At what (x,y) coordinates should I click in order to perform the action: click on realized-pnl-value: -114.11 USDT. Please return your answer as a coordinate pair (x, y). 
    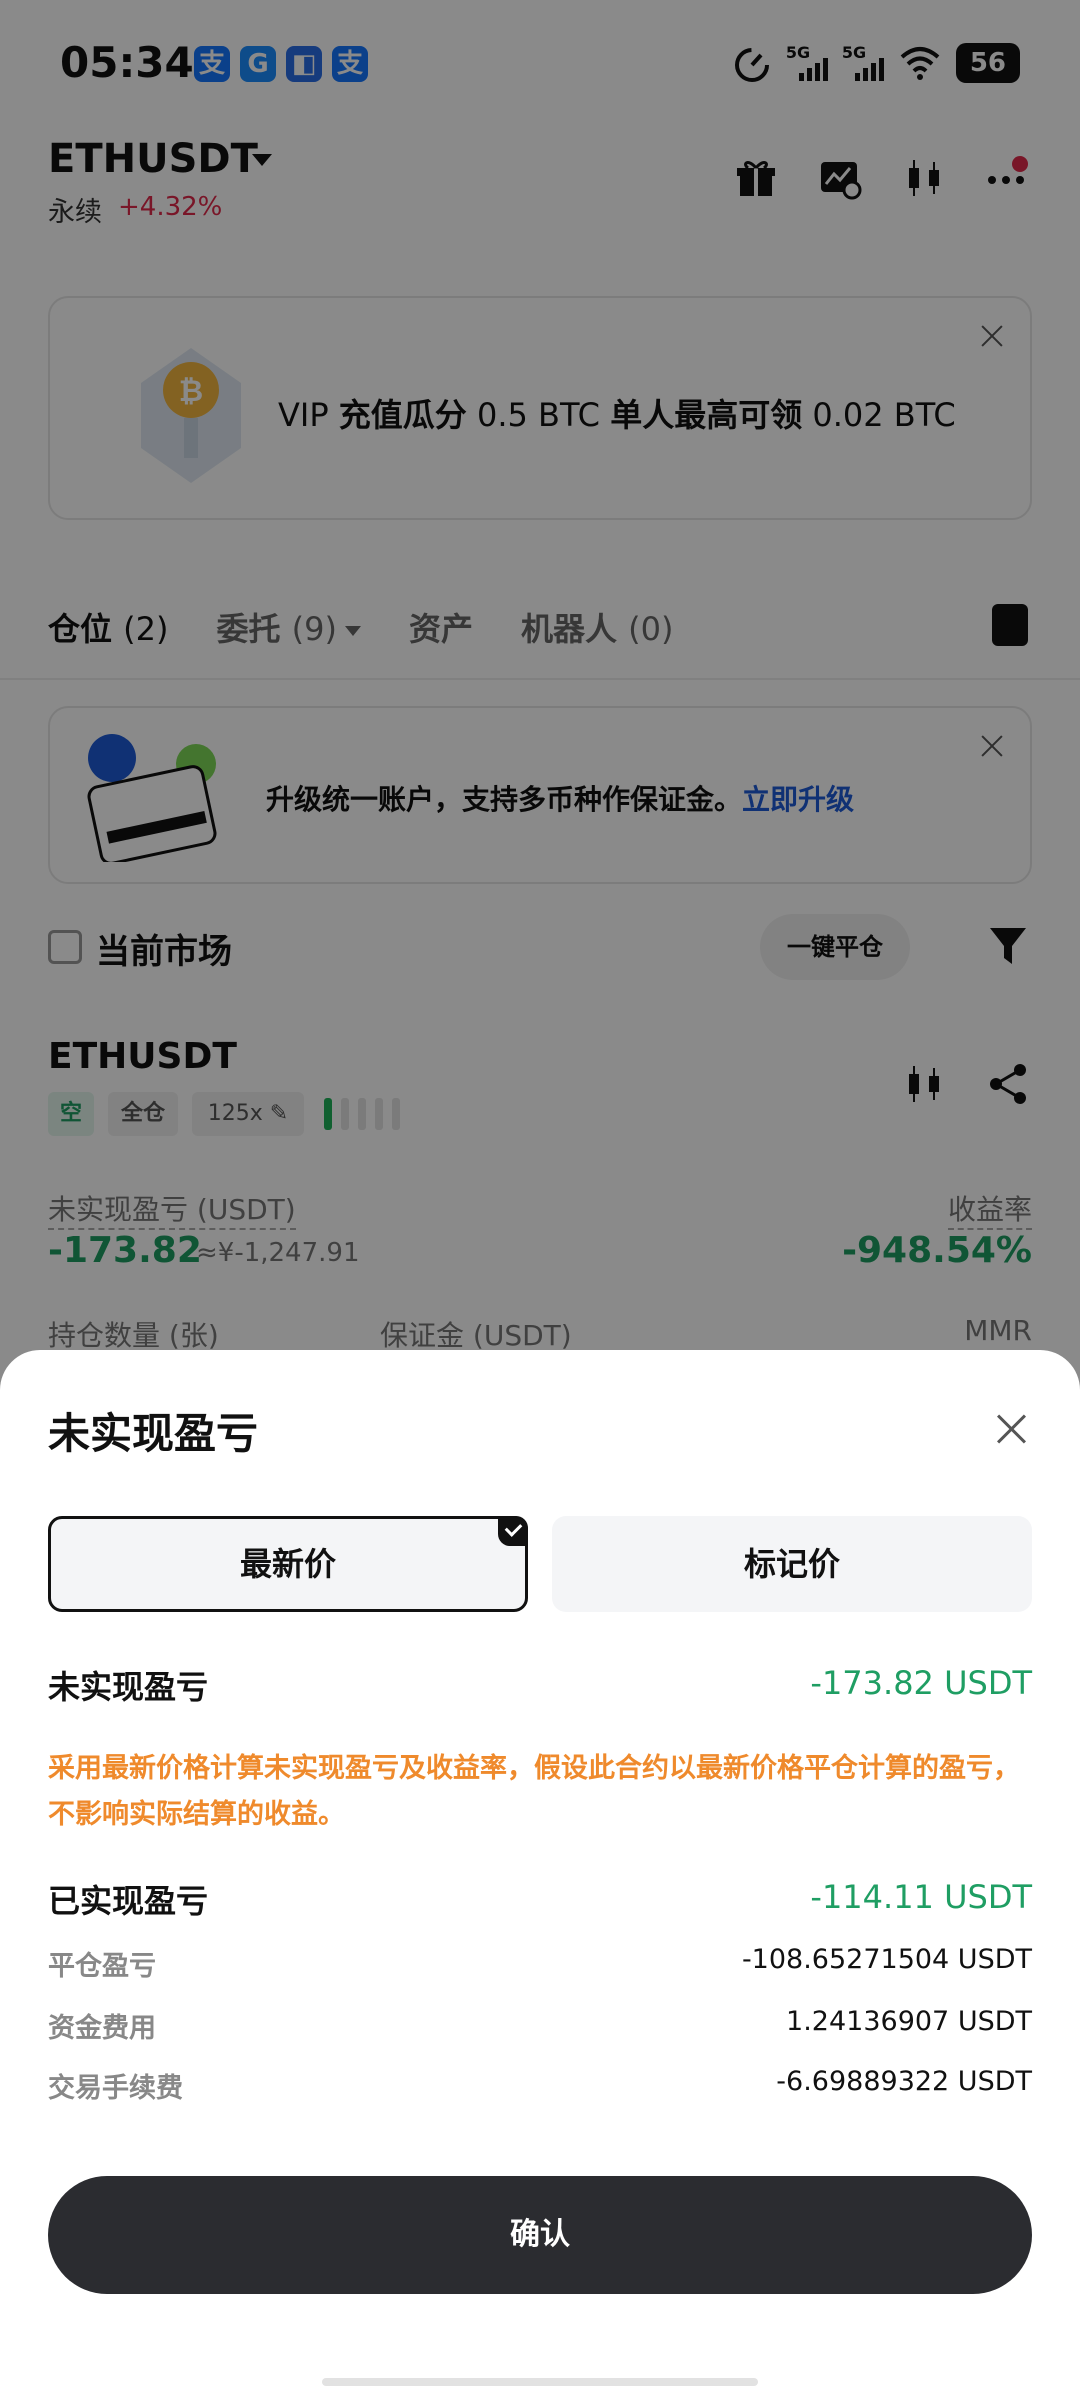
    Looking at the image, I should click on (921, 1897).